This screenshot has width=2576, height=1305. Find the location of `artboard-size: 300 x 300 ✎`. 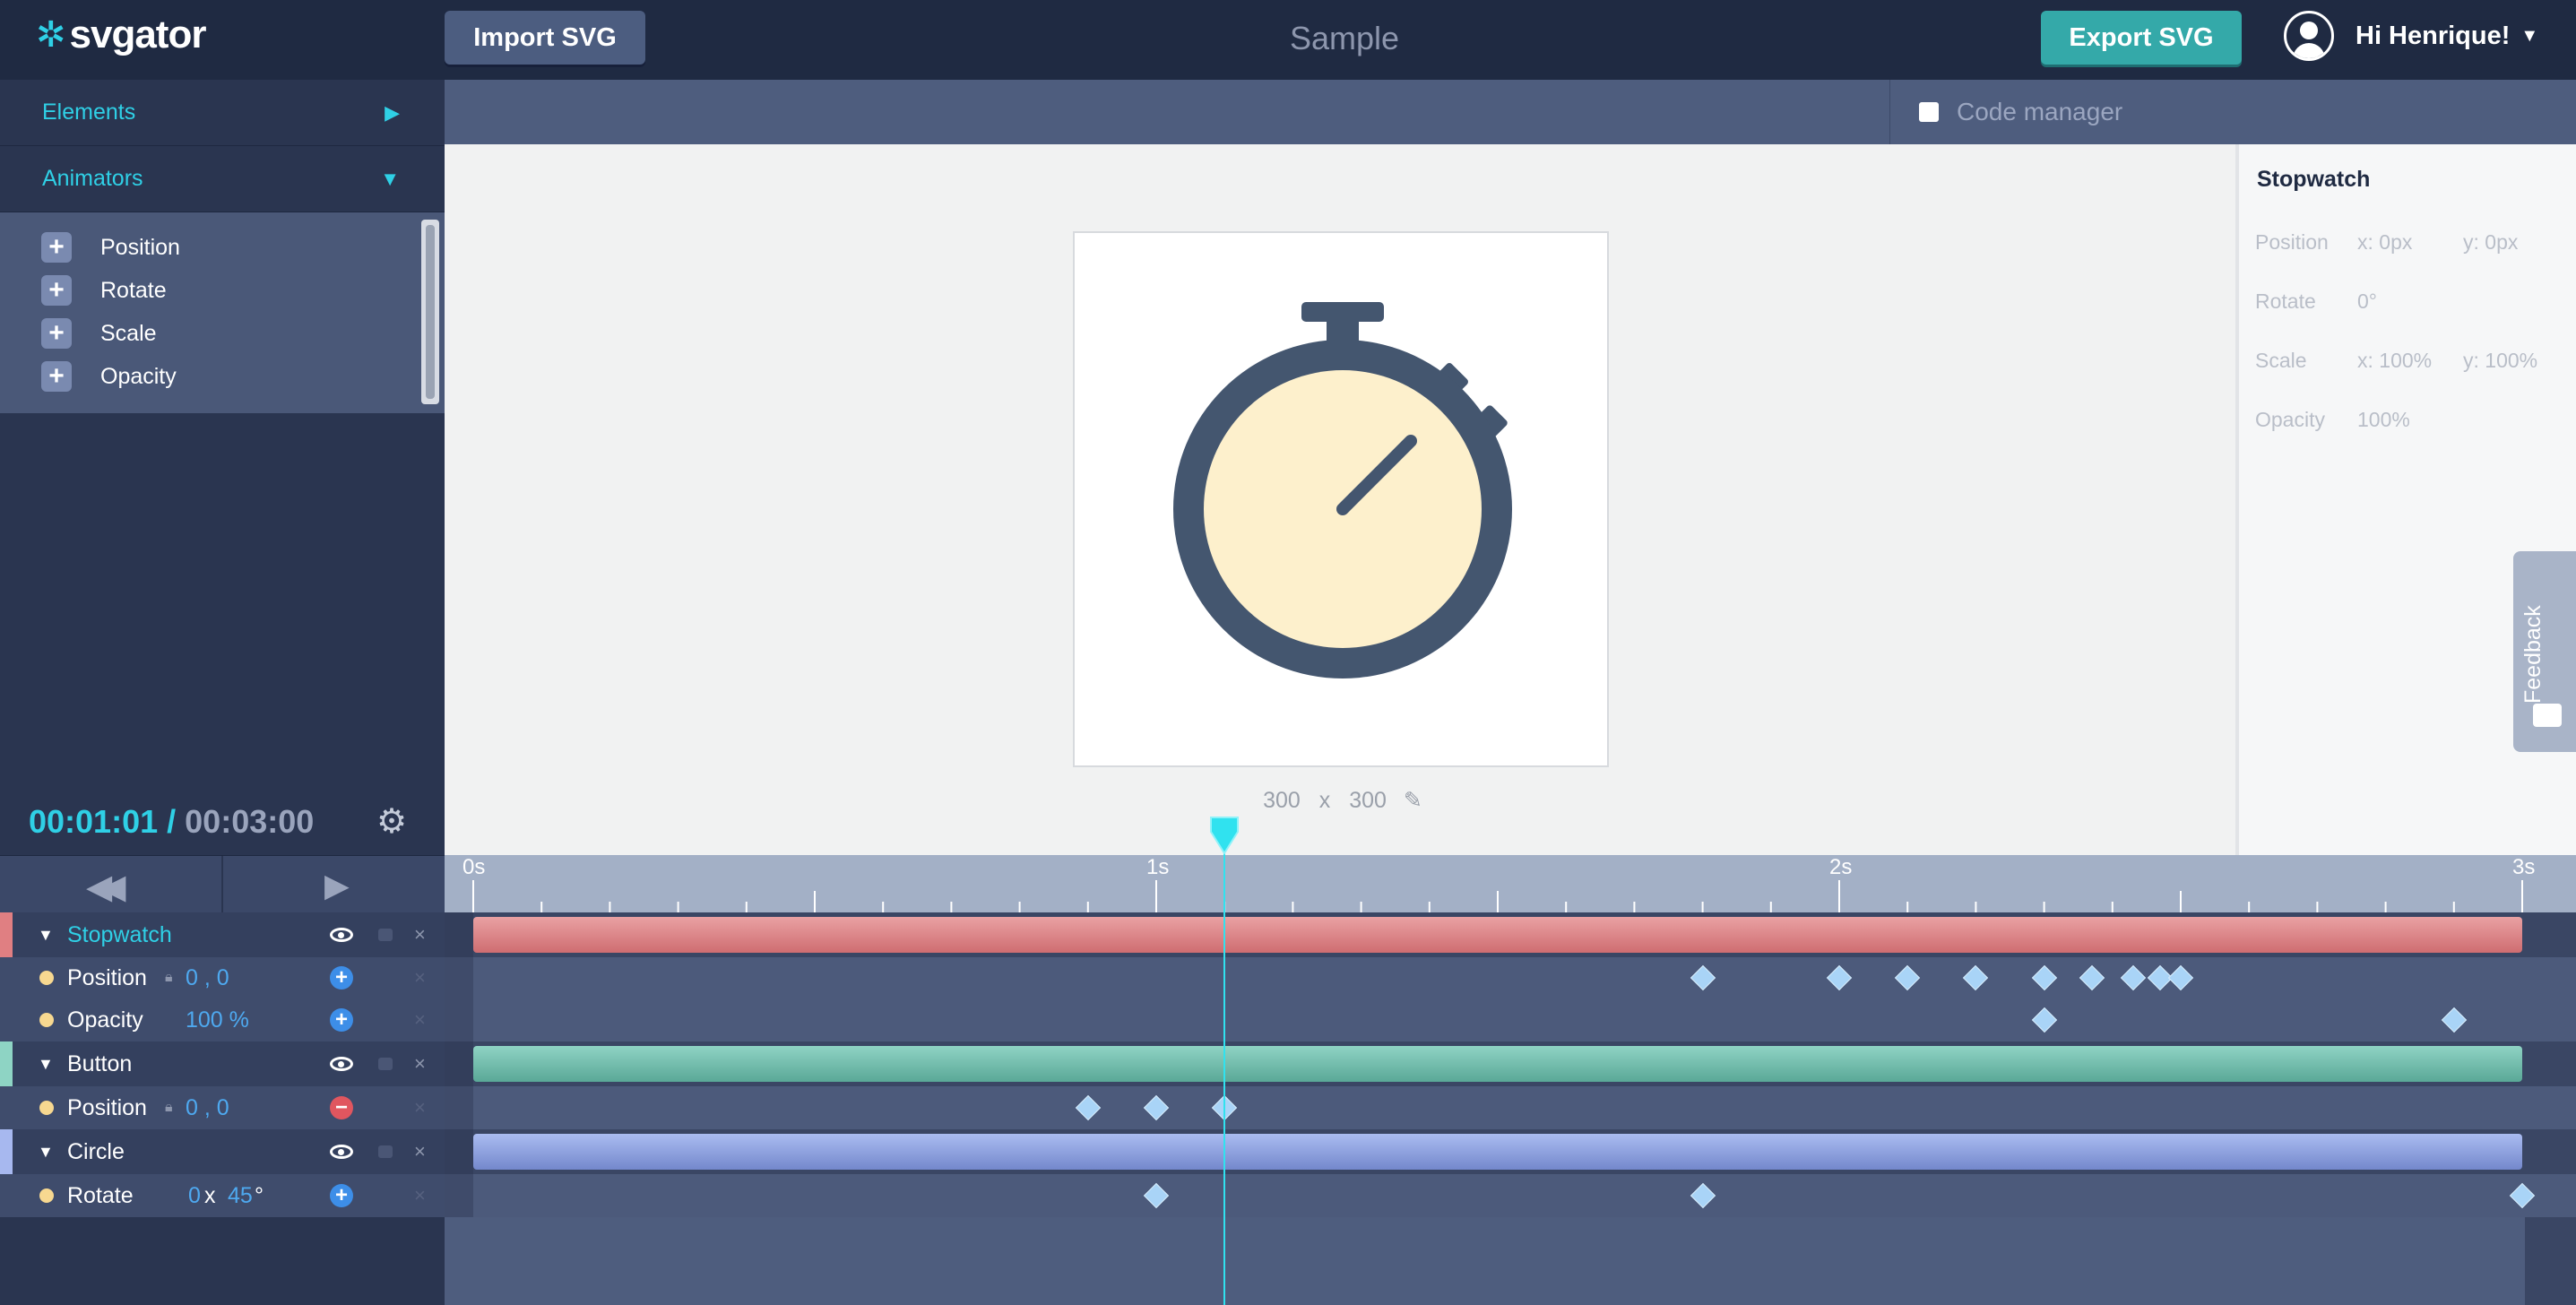

artboard-size: 300 x 300 ✎ is located at coordinates (1342, 800).